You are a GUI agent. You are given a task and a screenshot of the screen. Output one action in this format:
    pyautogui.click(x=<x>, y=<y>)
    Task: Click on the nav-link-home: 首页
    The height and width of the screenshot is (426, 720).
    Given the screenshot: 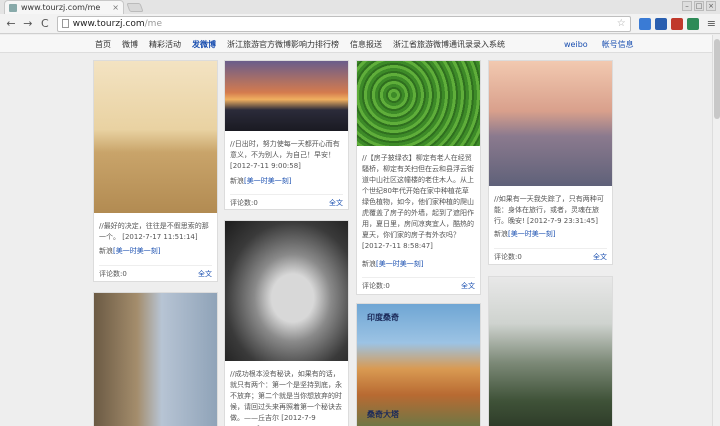 What is the action you would take?
    pyautogui.click(x=103, y=44)
    